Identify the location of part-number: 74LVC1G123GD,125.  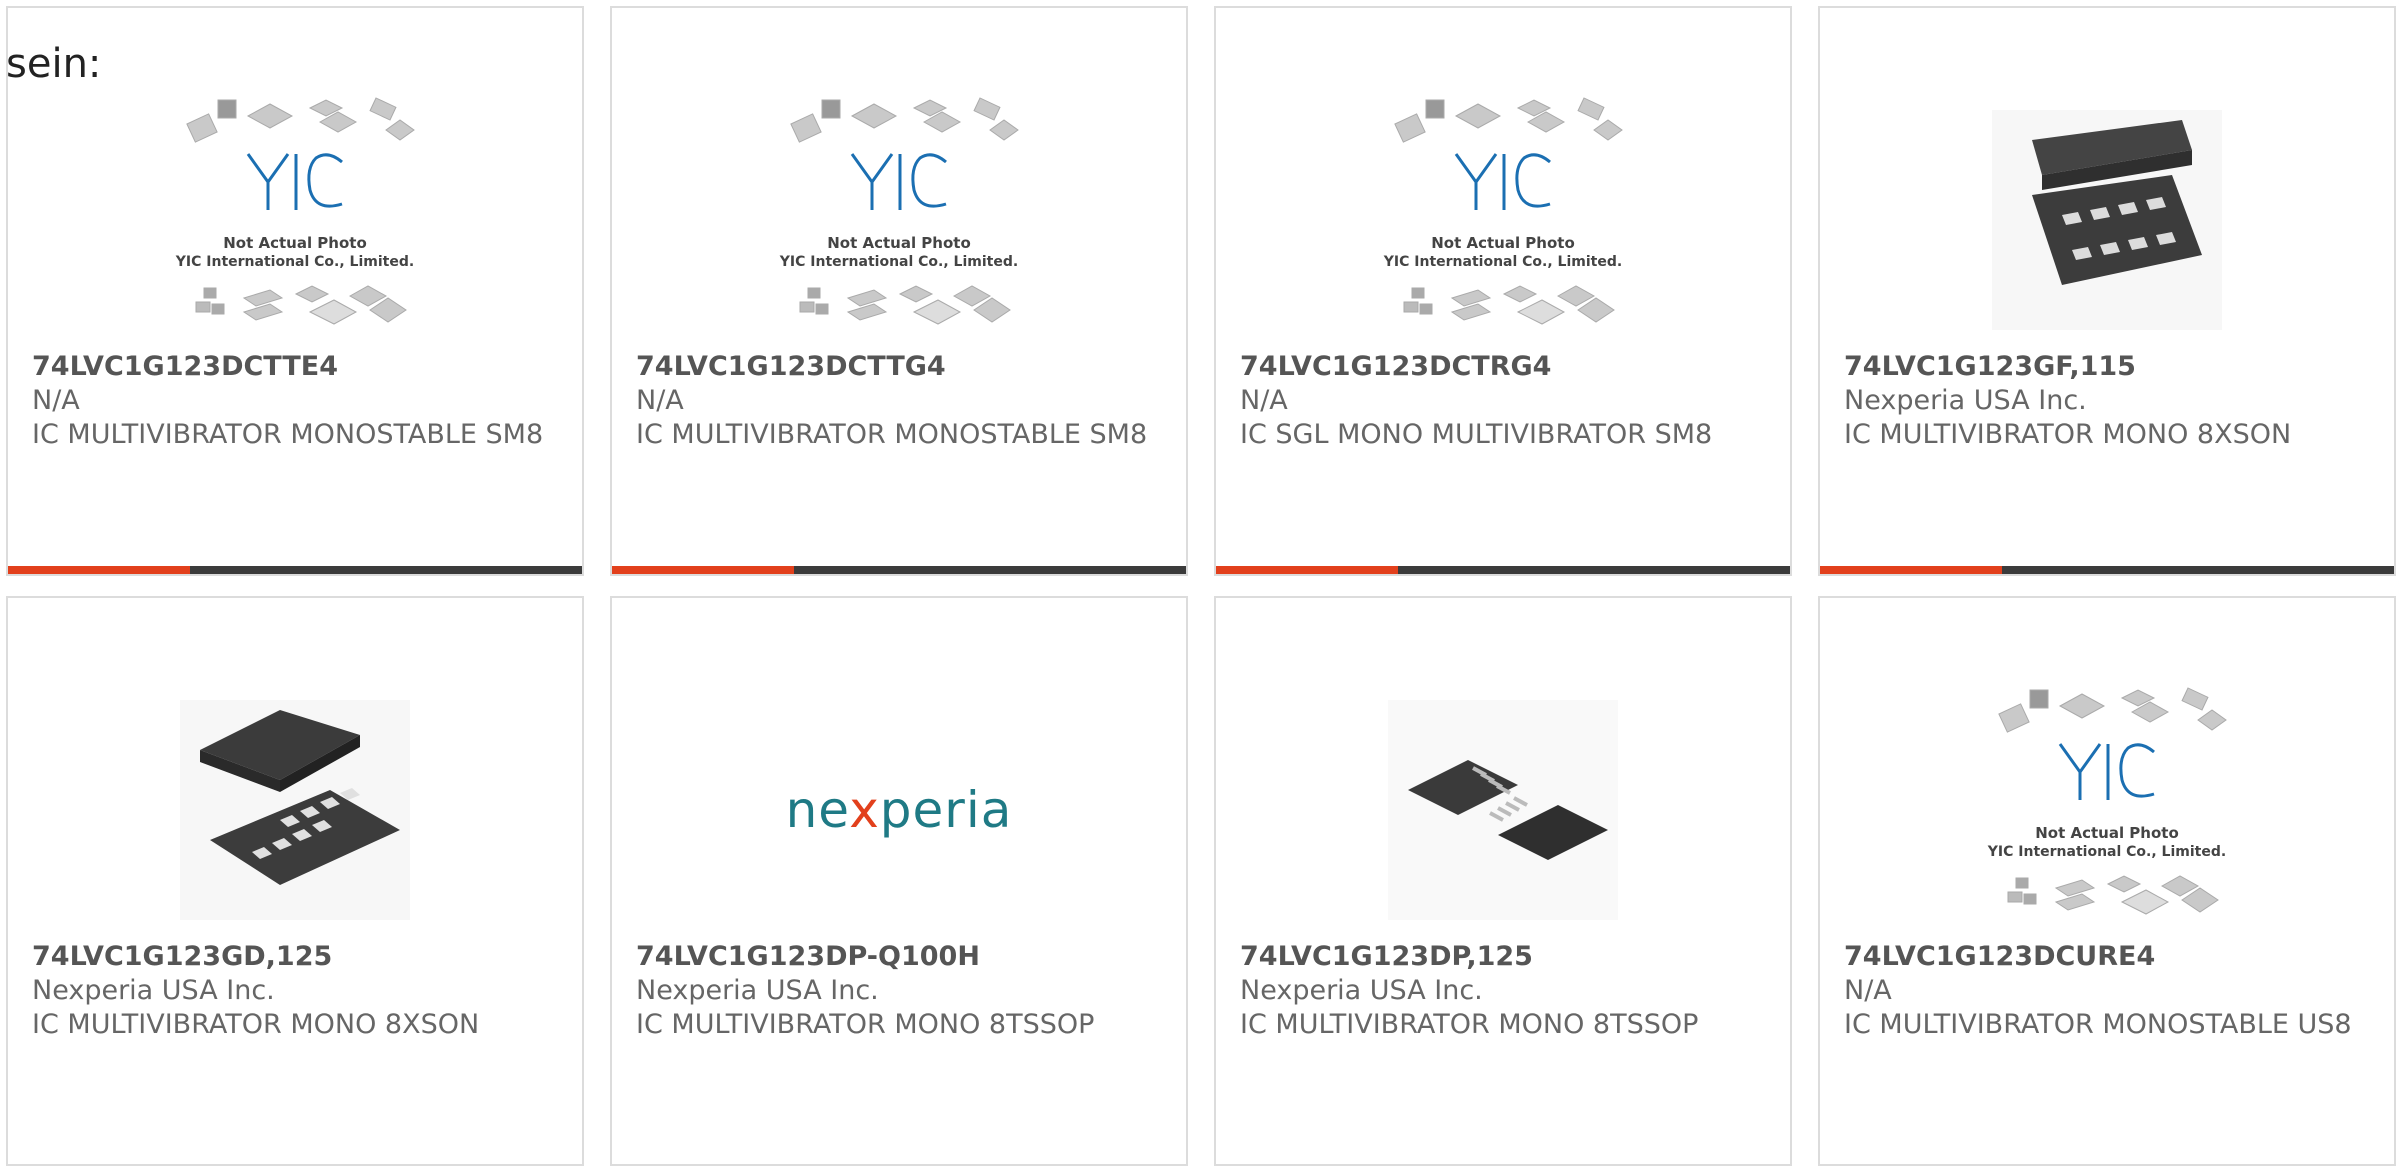
(297, 957).